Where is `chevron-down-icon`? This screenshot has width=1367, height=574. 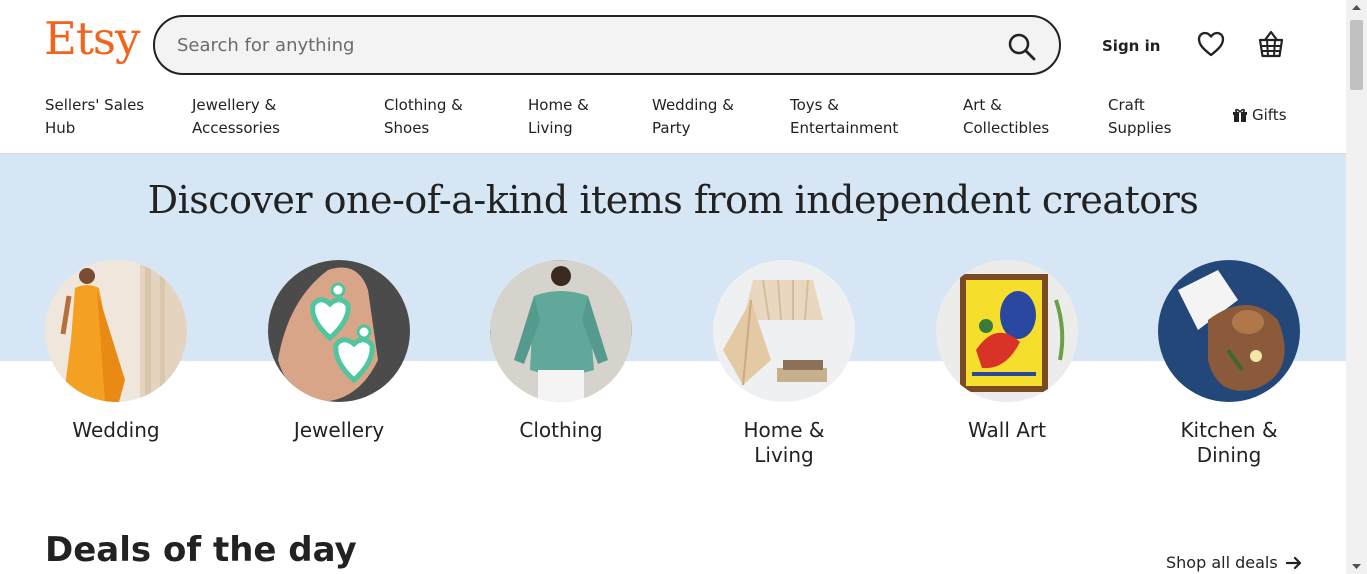 chevron-down-icon is located at coordinates (1356, 566).